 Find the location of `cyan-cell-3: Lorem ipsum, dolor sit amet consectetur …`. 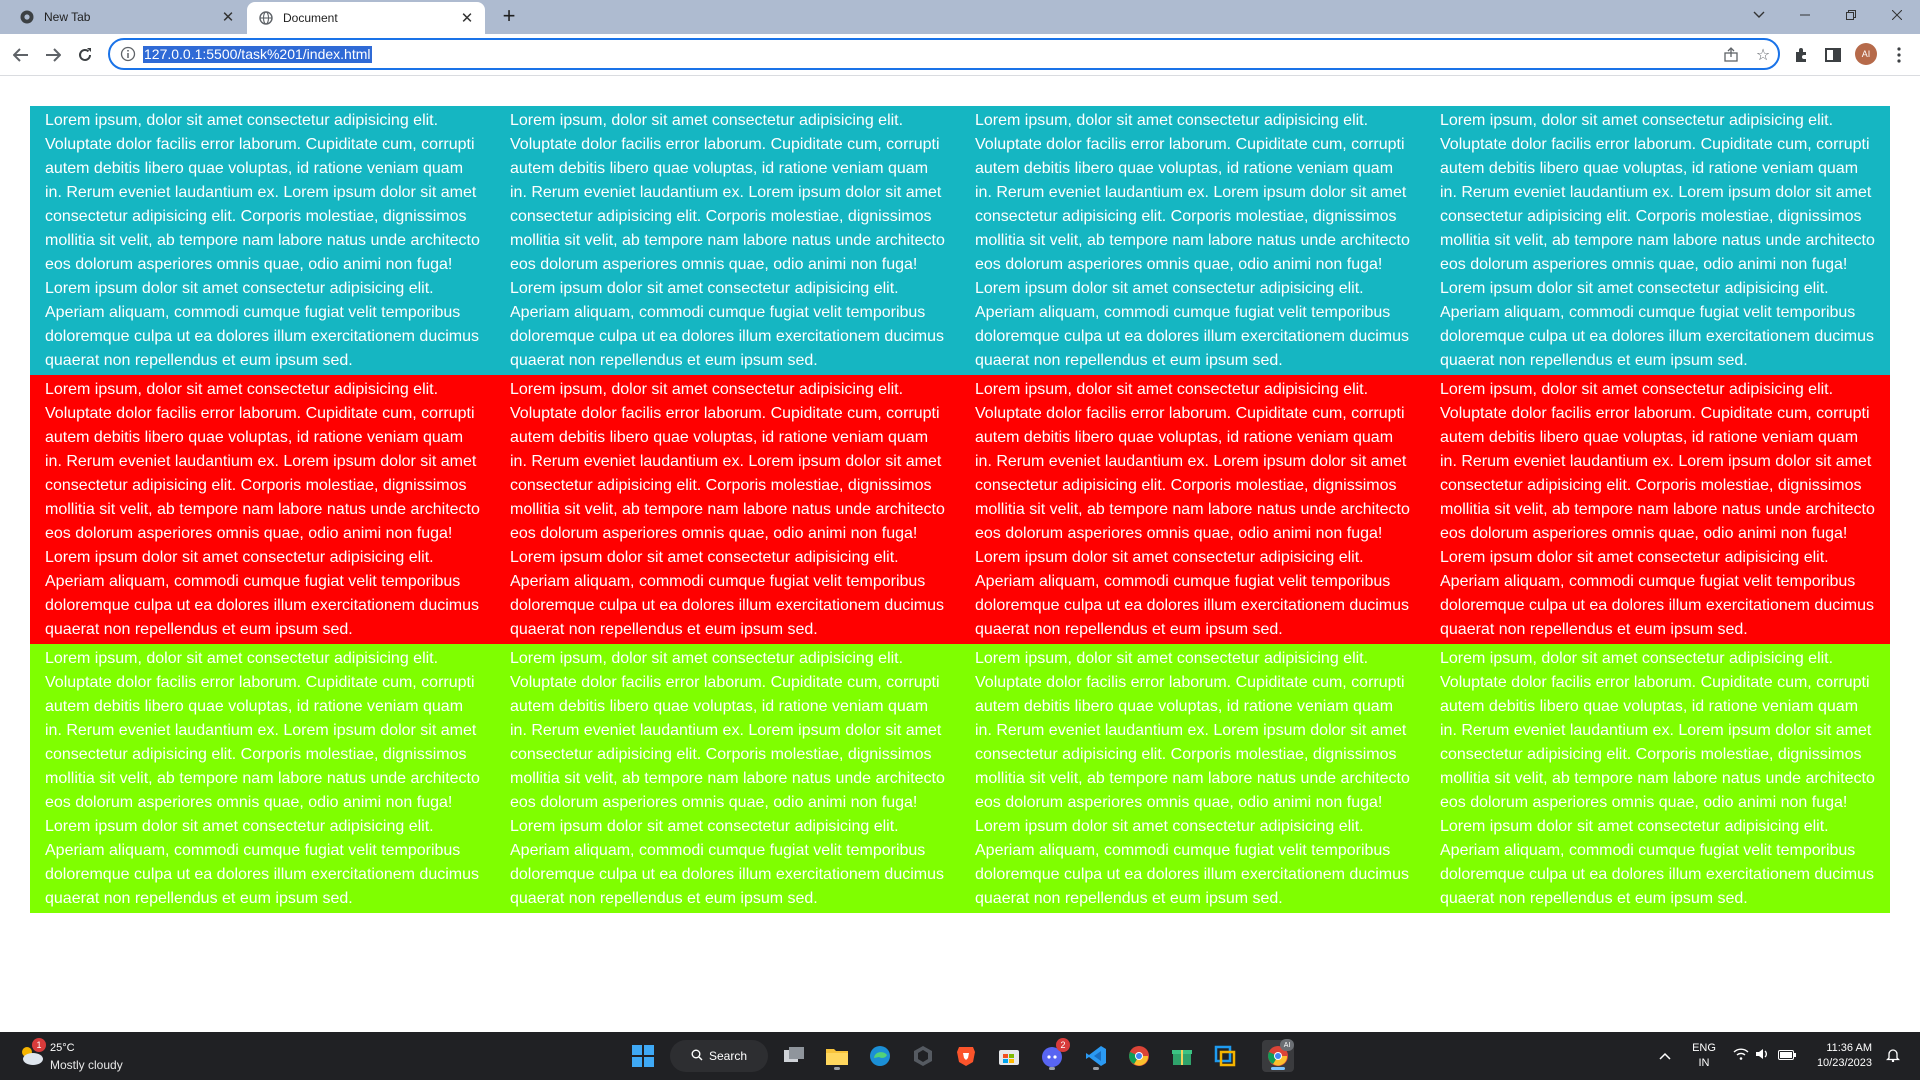

cyan-cell-3: Lorem ipsum, dolor sit amet consectetur … is located at coordinates (1192, 240).